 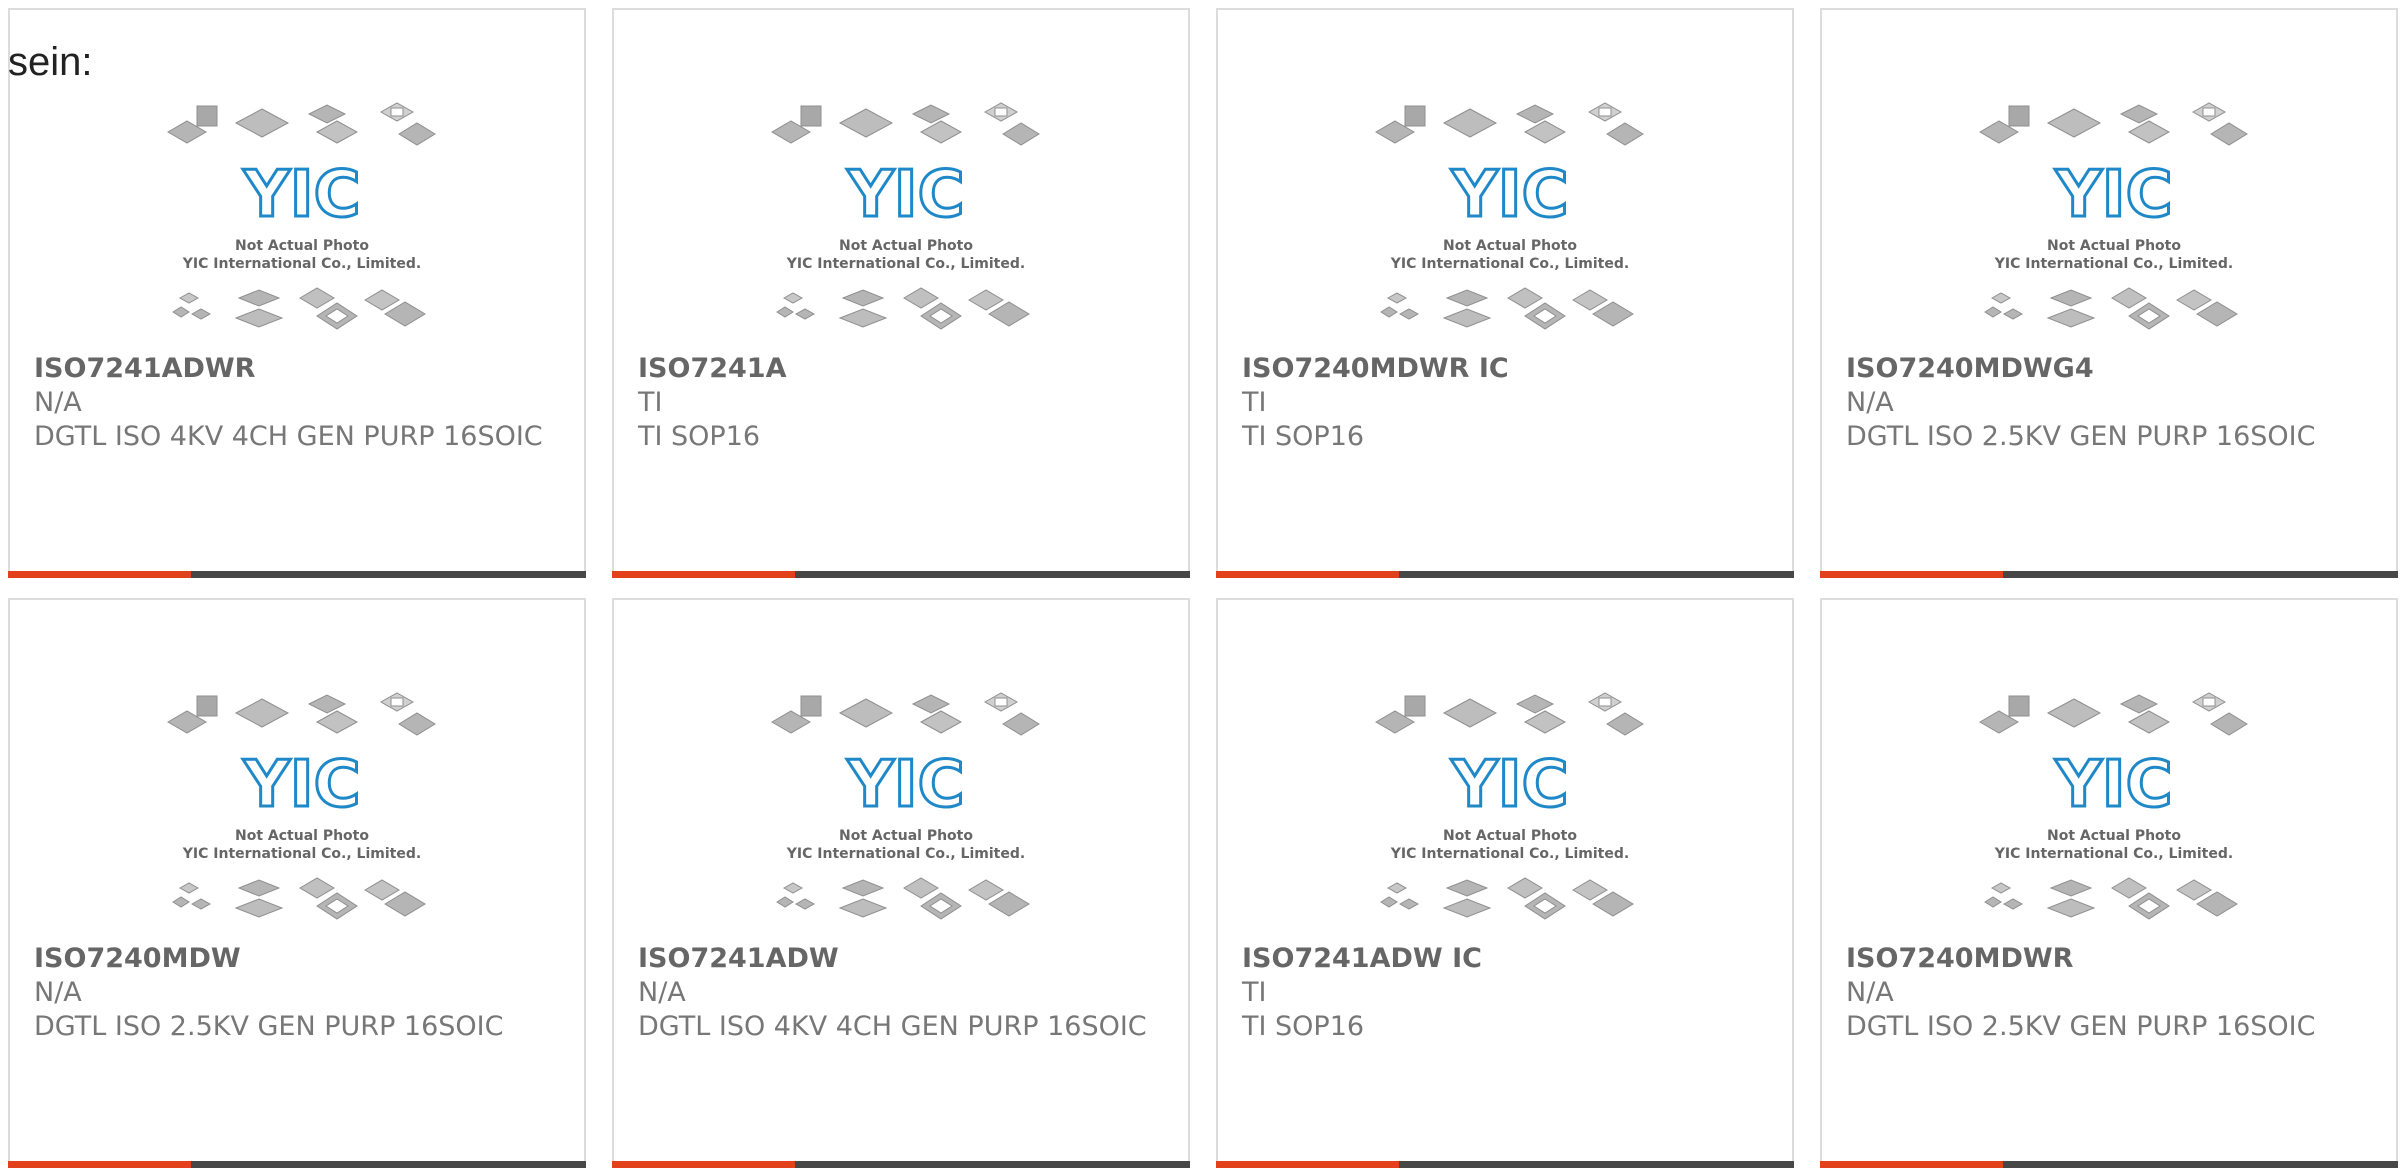 What do you see at coordinates (1959, 959) in the screenshot?
I see `product-part-number: ISO7240MDWR` at bounding box center [1959, 959].